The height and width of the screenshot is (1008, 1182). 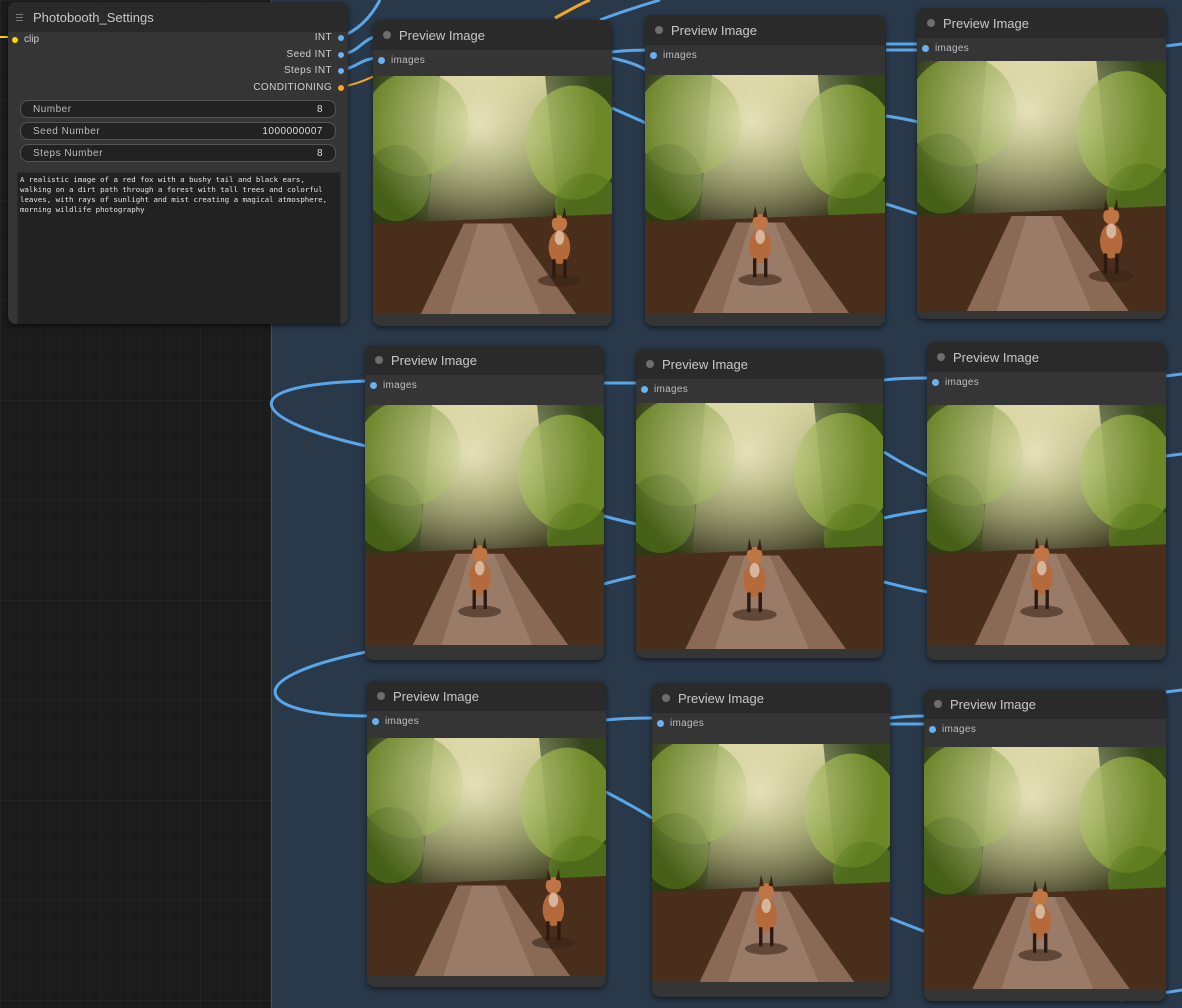 What do you see at coordinates (323, 37) in the screenshot?
I see `int-output-label: INT` at bounding box center [323, 37].